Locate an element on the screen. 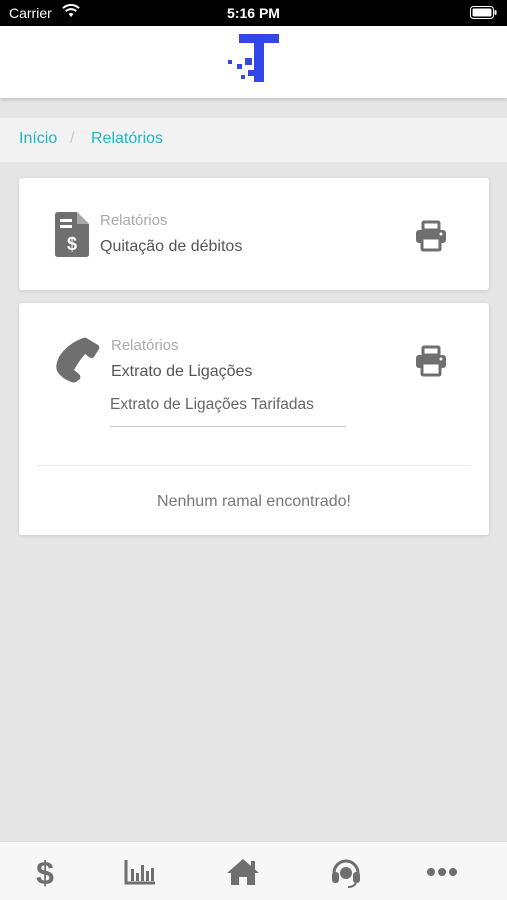  report-type-select: Extrato de Ligações Tarifadas is located at coordinates (228, 410).